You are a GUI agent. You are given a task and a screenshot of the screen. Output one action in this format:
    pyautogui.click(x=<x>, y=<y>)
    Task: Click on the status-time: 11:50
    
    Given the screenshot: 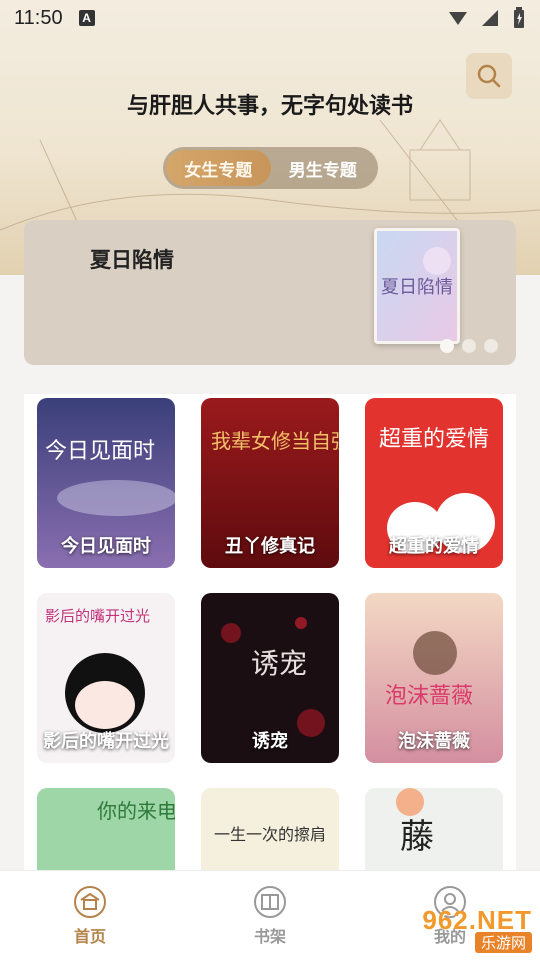 What is the action you would take?
    pyautogui.click(x=38, y=17)
    